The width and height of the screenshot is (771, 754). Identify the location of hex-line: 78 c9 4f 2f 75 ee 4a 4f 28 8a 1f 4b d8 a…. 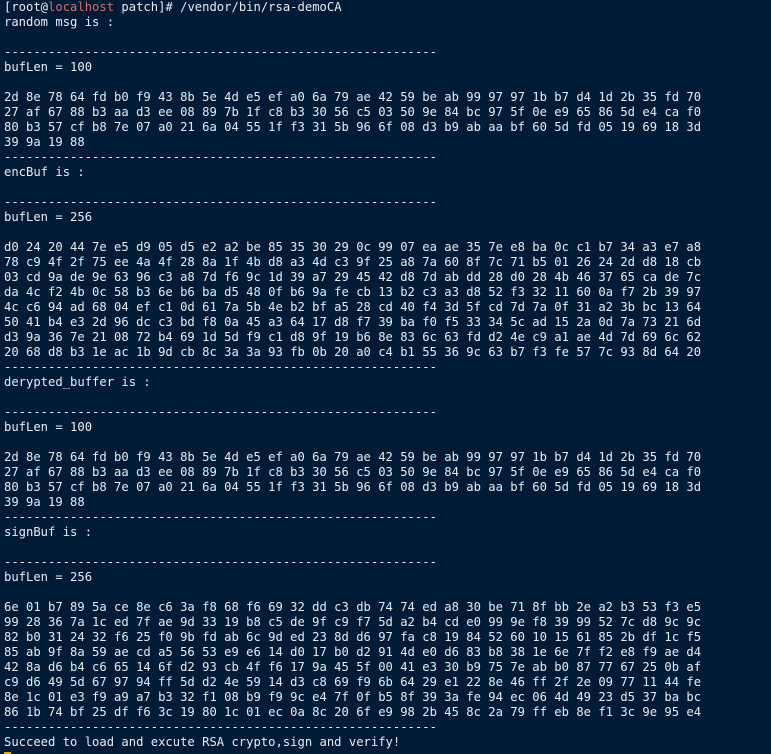
(353, 262).